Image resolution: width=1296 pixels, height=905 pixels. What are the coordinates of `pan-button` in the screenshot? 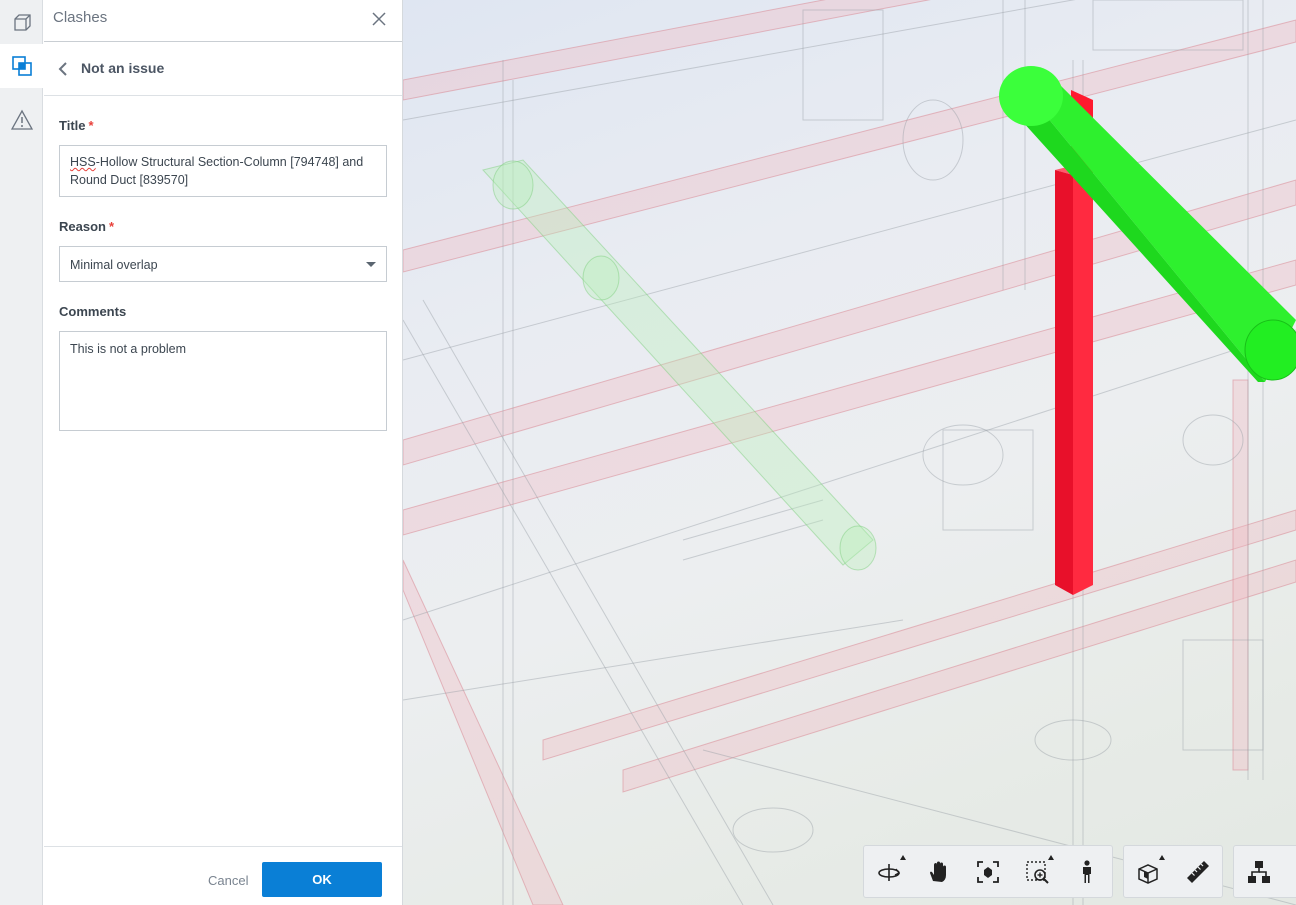 It's located at (939, 871).